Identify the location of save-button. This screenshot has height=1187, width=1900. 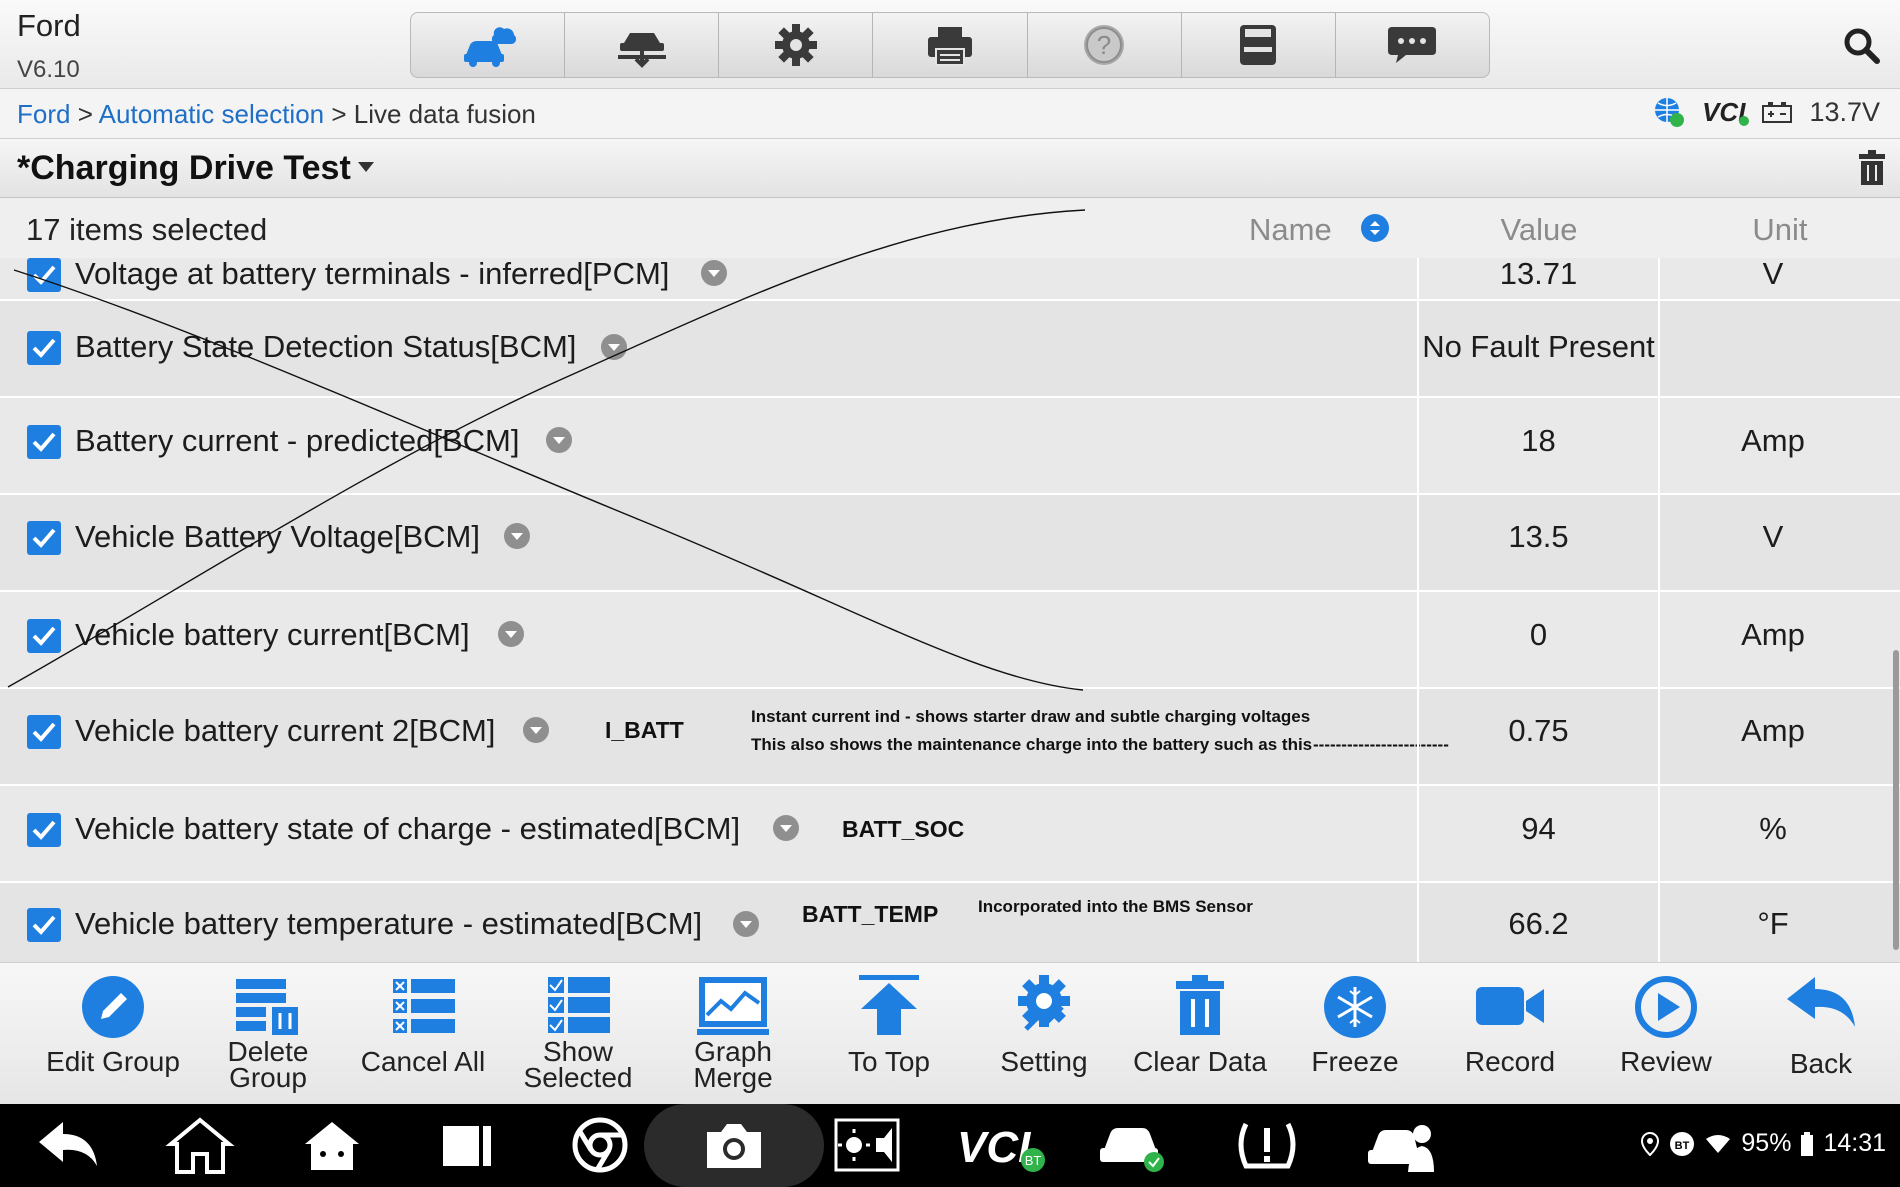
(1259, 45).